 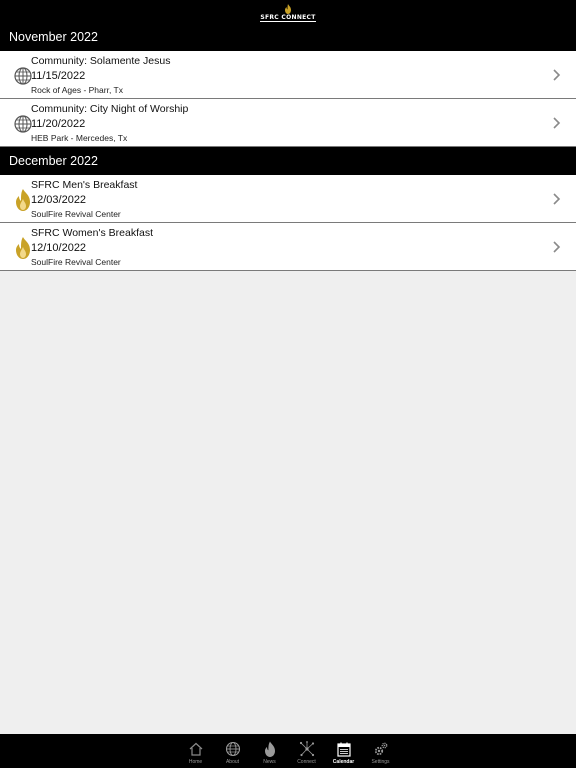 What do you see at coordinates (343, 762) in the screenshot?
I see `tab-label-calendar: Calendar` at bounding box center [343, 762].